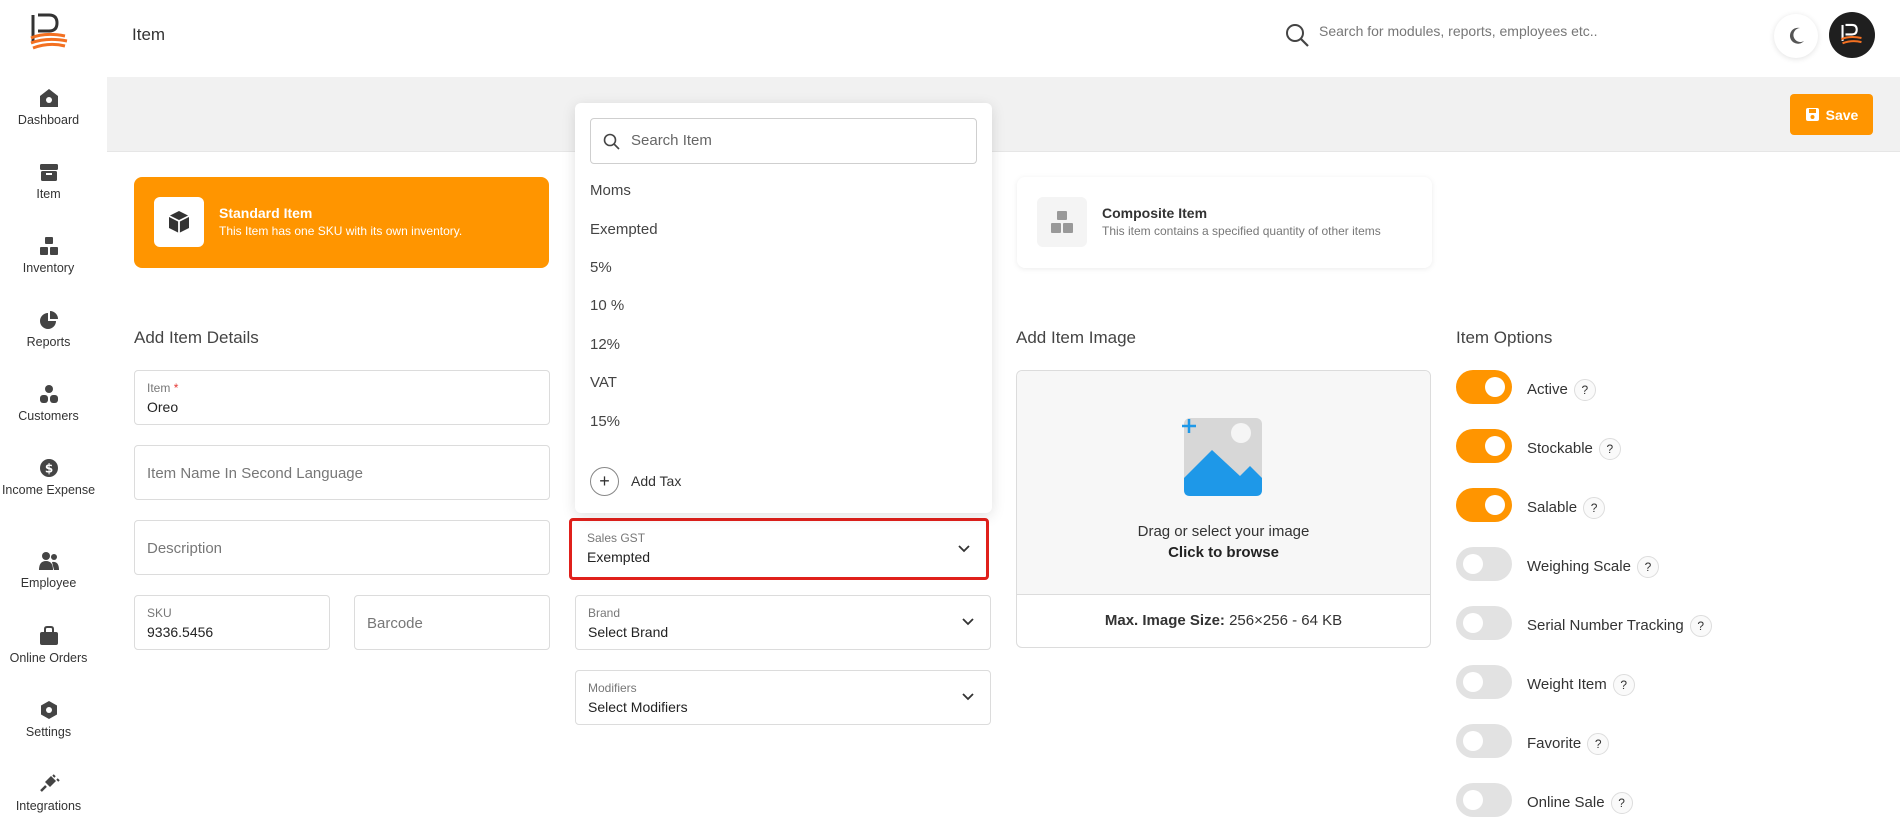 This screenshot has width=1900, height=827. I want to click on sidebar-item-label: Reports, so click(48, 342).